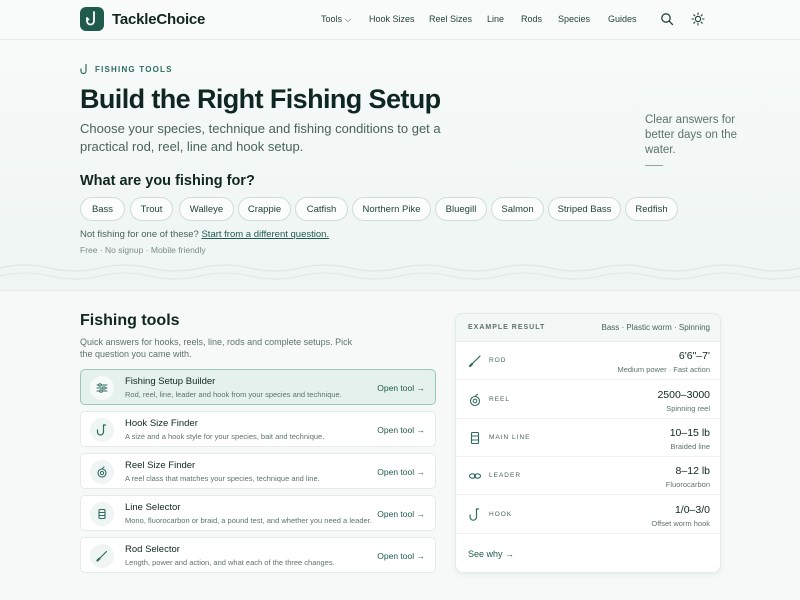  Describe the element at coordinates (151, 209) in the screenshot. I see `chip-trout: Trout` at that location.